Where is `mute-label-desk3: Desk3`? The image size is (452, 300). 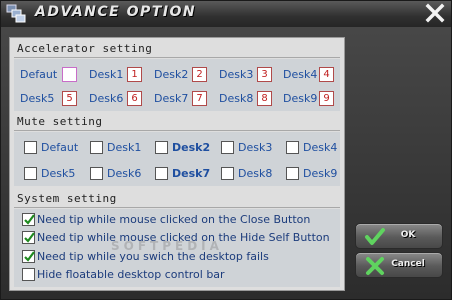
mute-label-desk3: Desk3 is located at coordinates (255, 147).